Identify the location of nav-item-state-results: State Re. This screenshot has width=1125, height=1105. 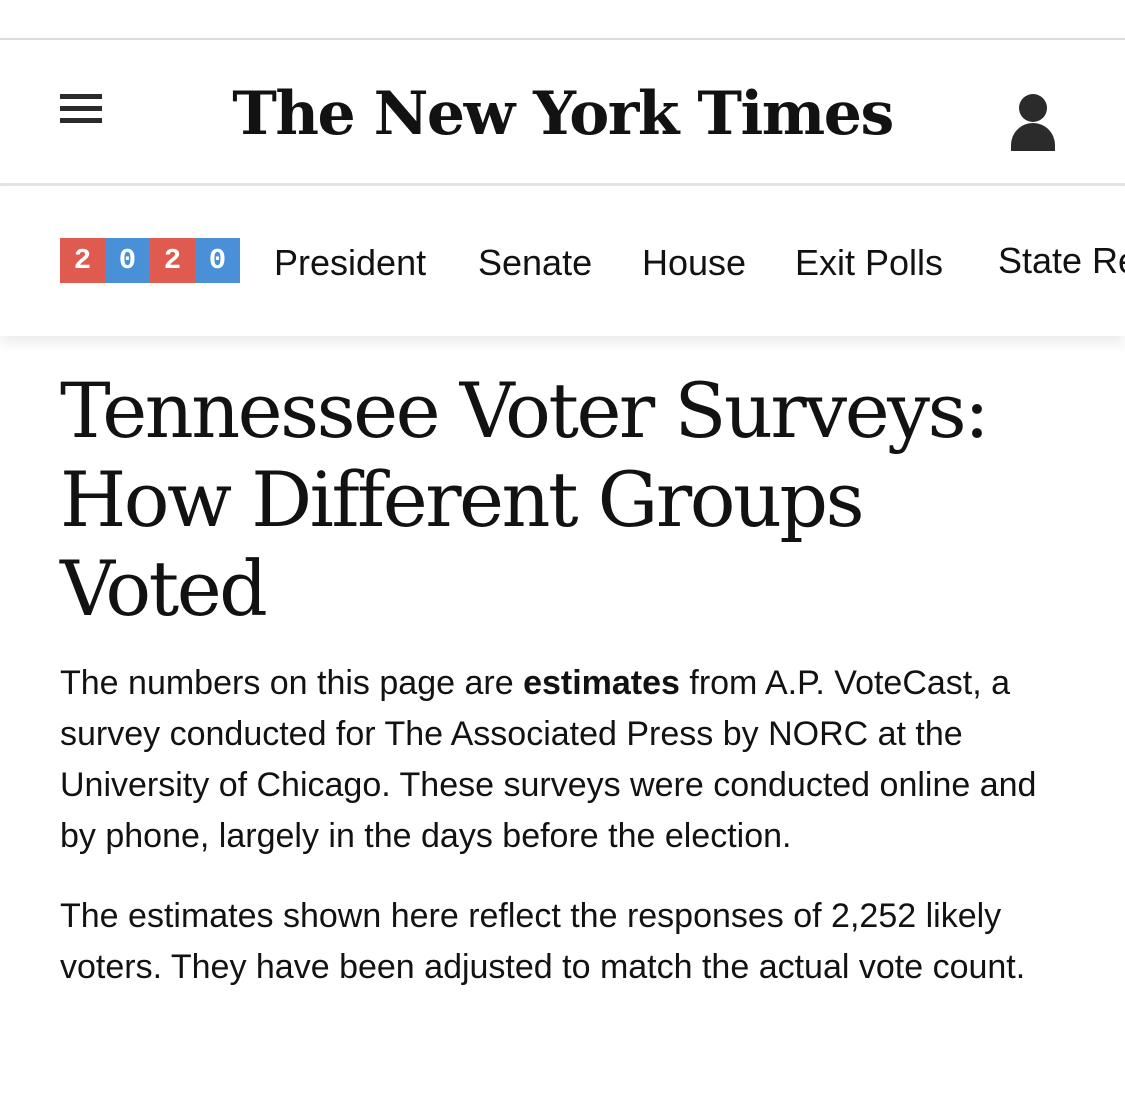
(1061, 261).